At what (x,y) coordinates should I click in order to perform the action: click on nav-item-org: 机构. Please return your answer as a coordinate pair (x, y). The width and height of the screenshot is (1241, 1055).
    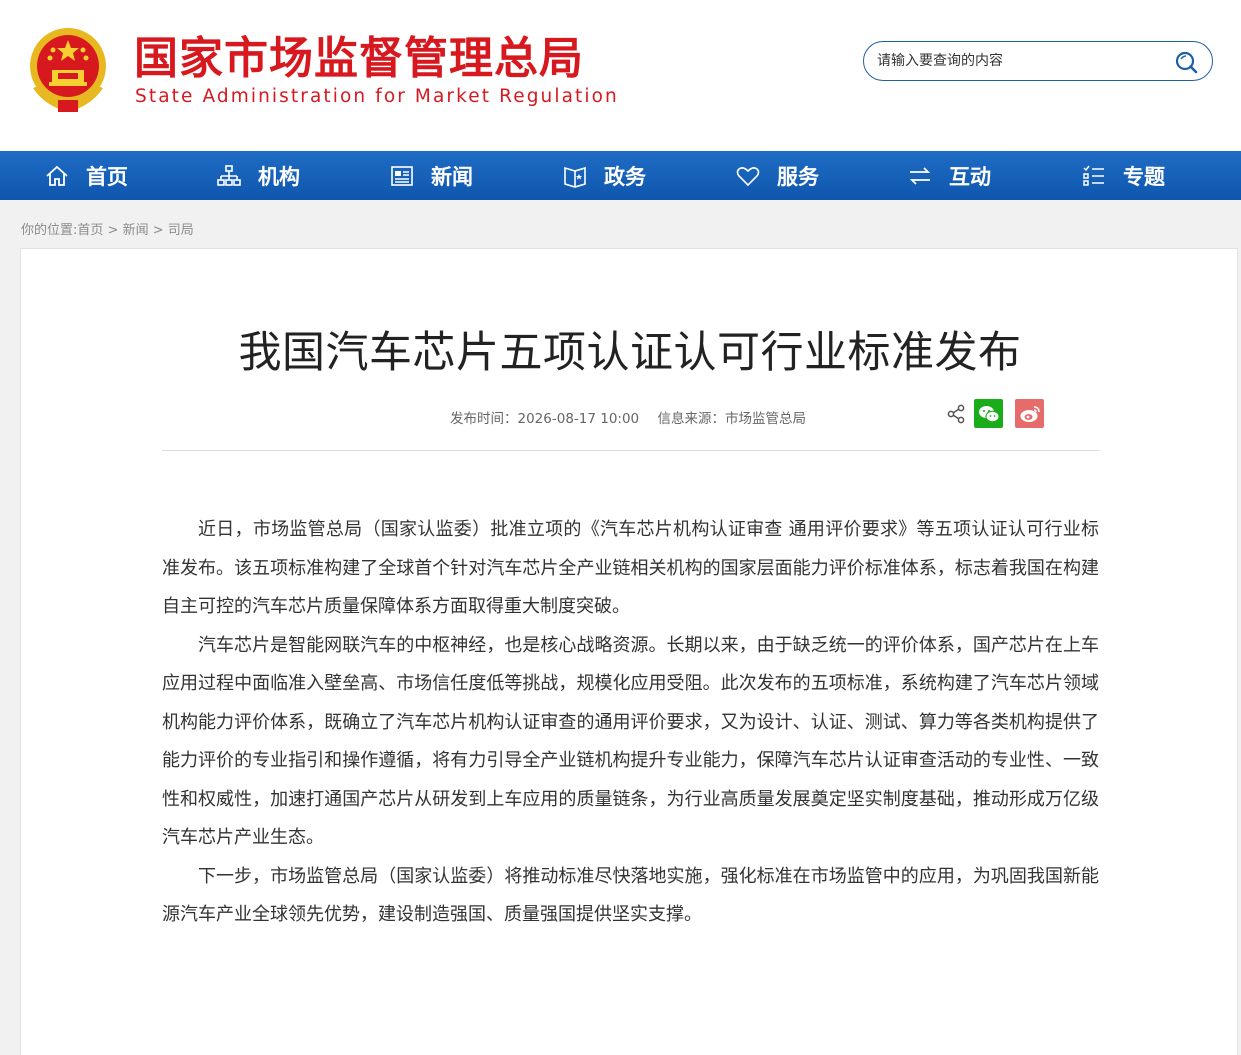
    Looking at the image, I should click on (258, 175).